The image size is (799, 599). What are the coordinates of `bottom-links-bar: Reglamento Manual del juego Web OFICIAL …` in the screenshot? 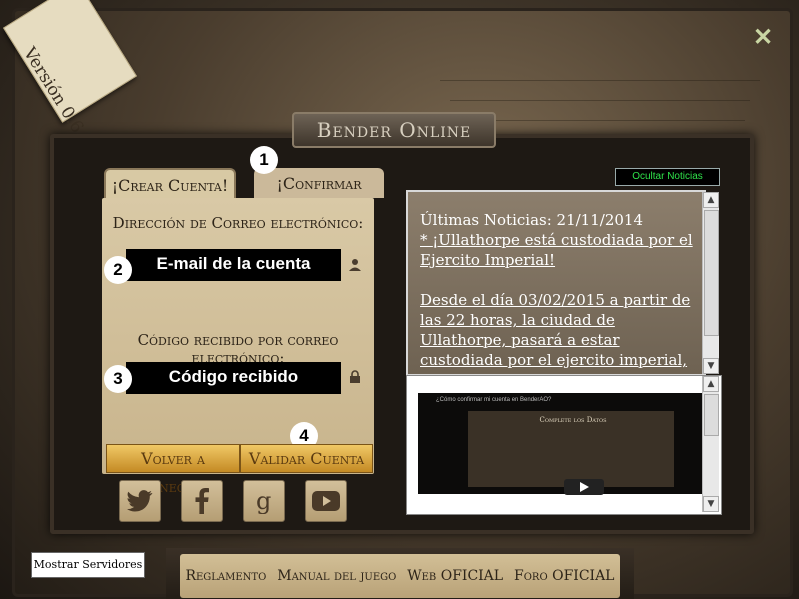 It's located at (400, 573).